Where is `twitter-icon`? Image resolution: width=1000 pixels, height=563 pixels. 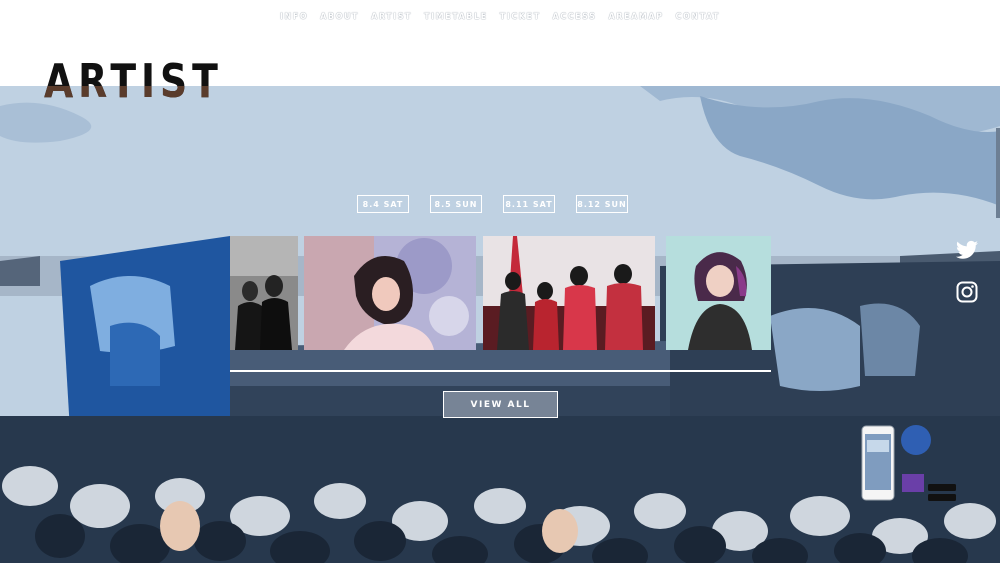 twitter-icon is located at coordinates (967, 252).